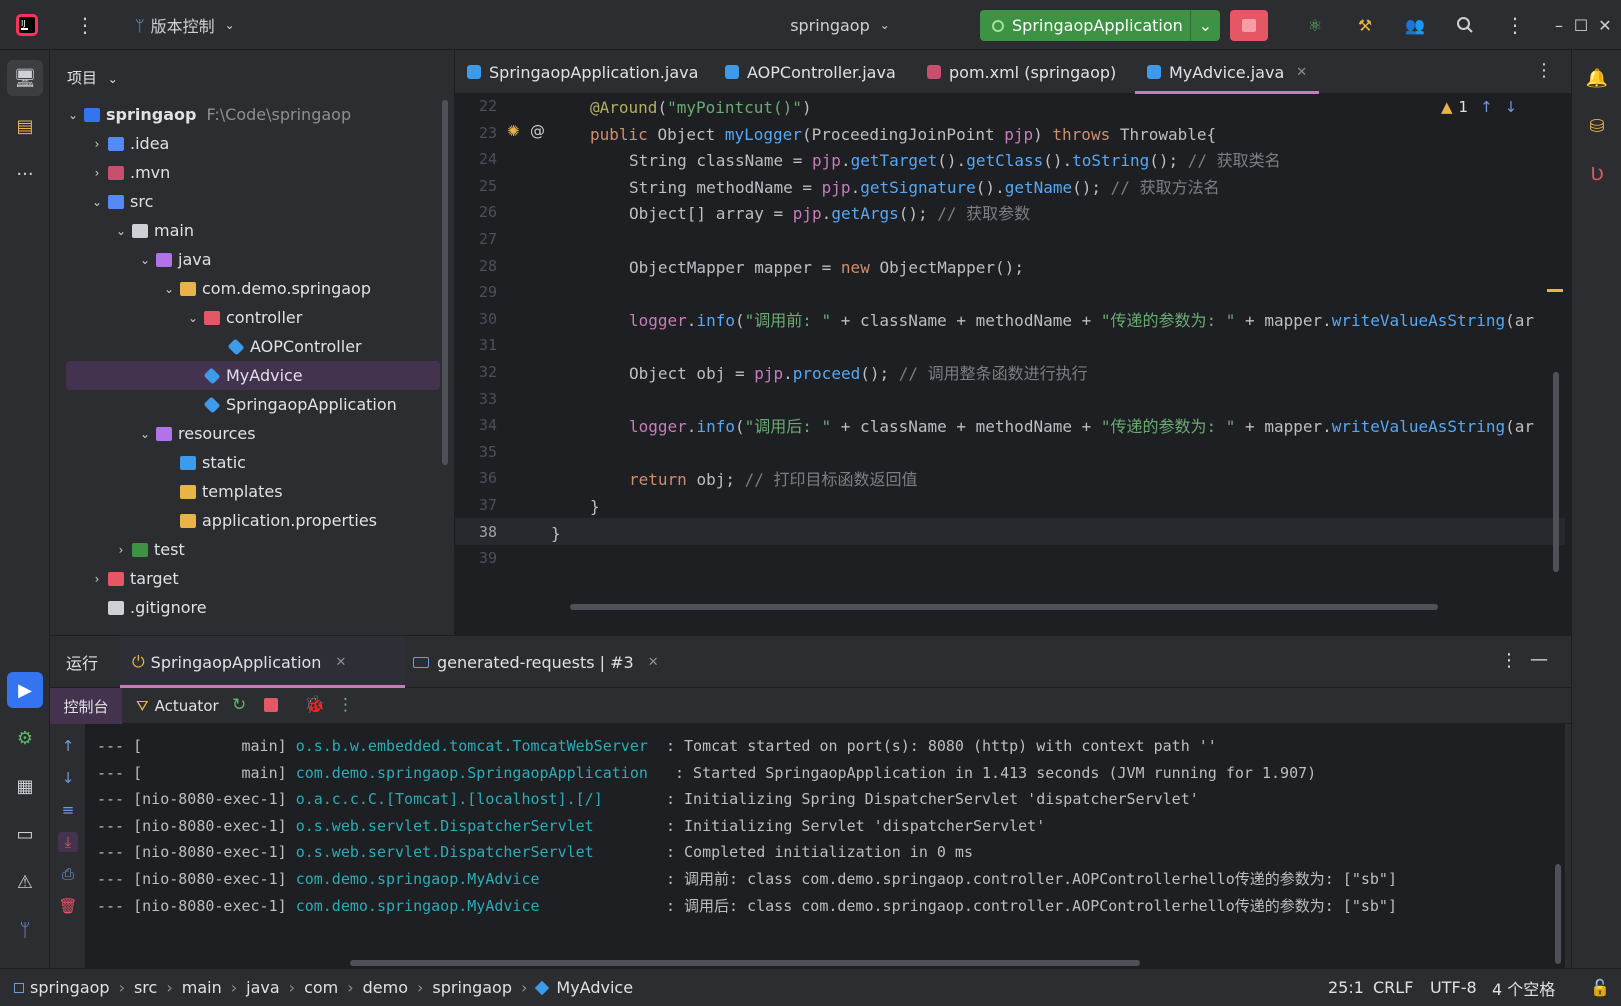 This screenshot has height=1006, width=1621. What do you see at coordinates (1515, 25) in the screenshot?
I see `more-icon: ⋮` at bounding box center [1515, 25].